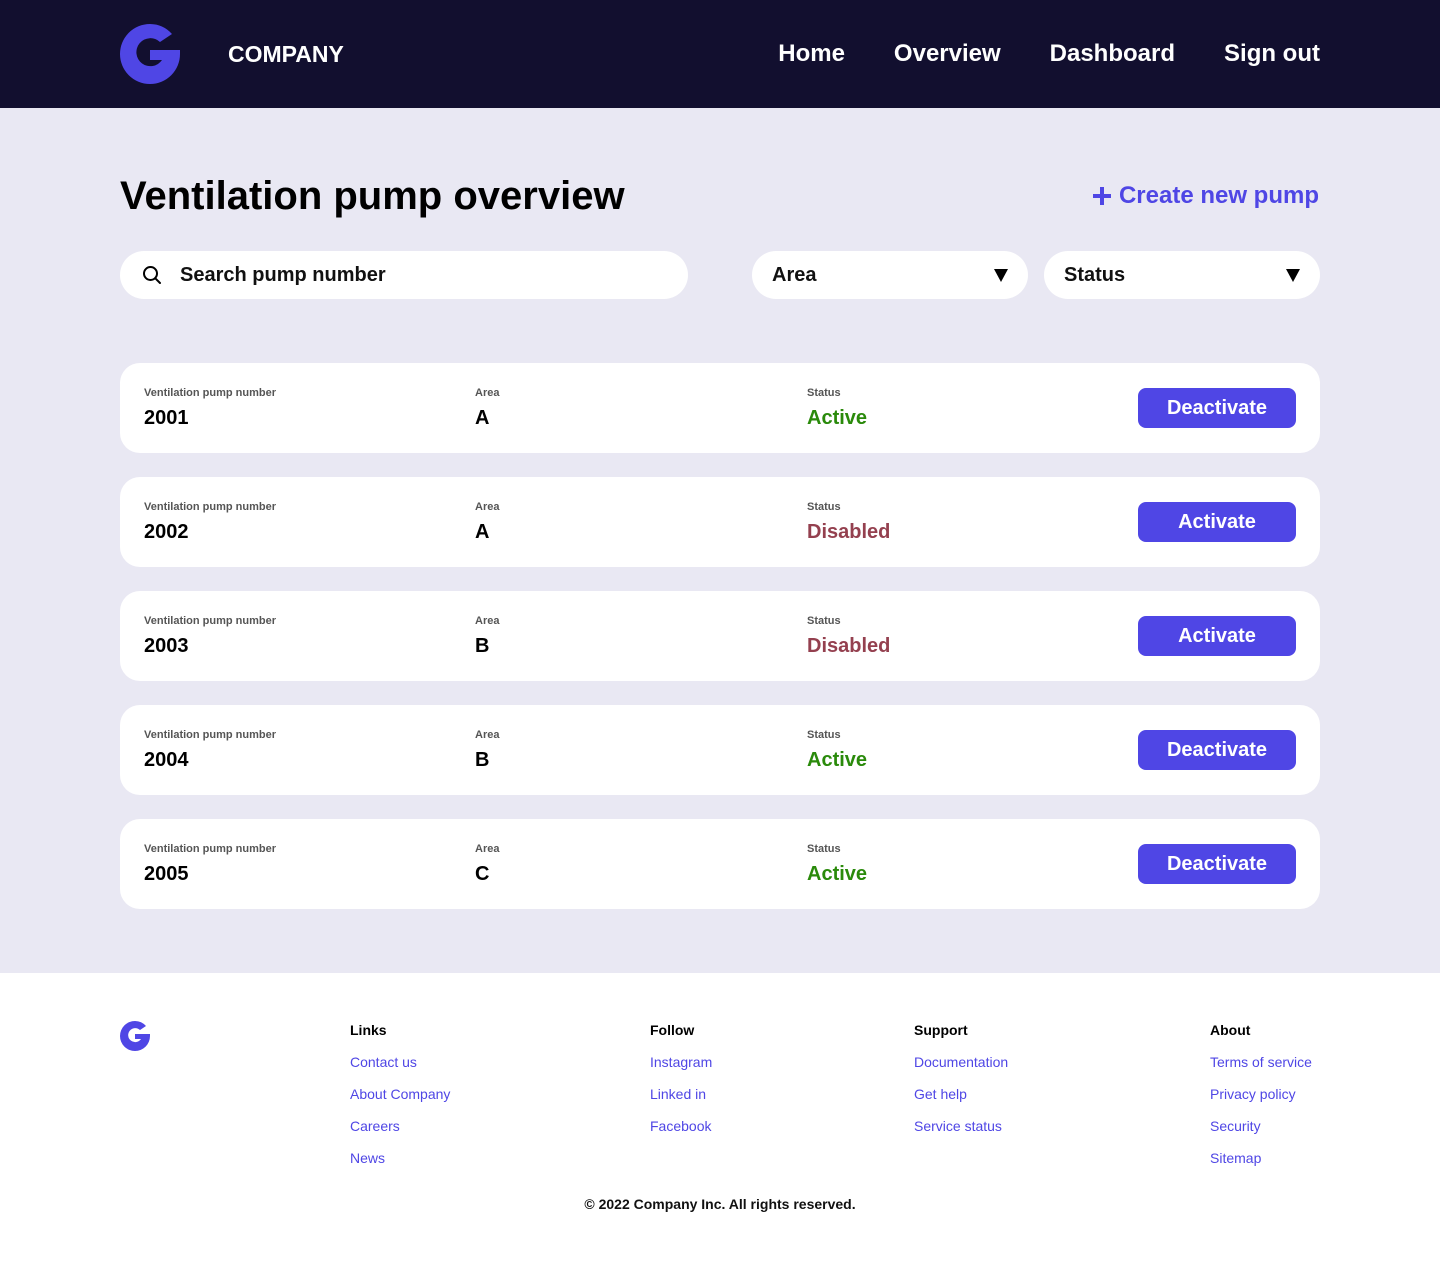 The image size is (1440, 1261). Describe the element at coordinates (368, 1030) in the screenshot. I see `footer-heading: Links` at that location.